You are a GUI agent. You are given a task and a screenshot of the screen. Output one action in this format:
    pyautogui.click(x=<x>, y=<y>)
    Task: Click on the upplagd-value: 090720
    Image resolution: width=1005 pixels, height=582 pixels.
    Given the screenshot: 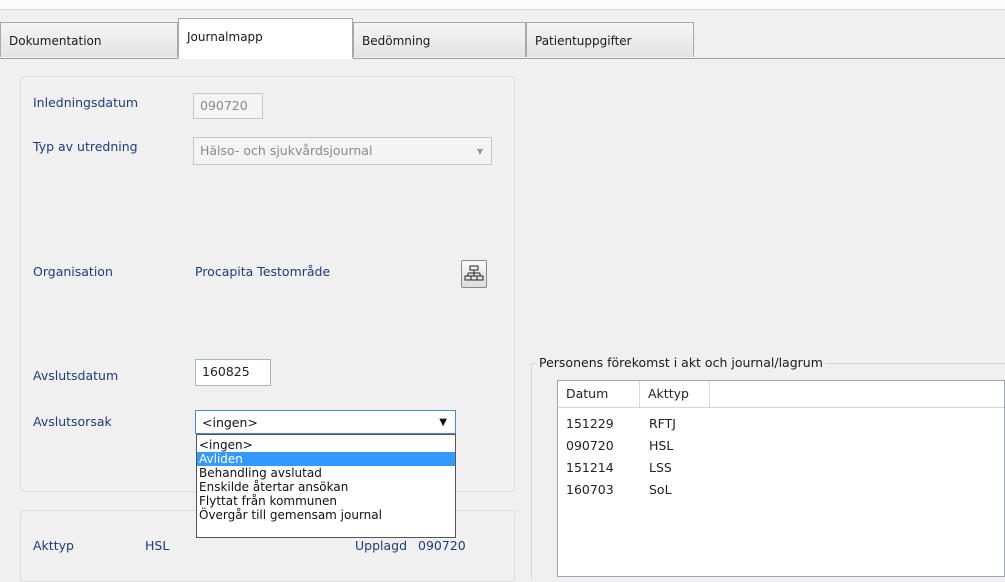 What is the action you would take?
    pyautogui.click(x=442, y=545)
    